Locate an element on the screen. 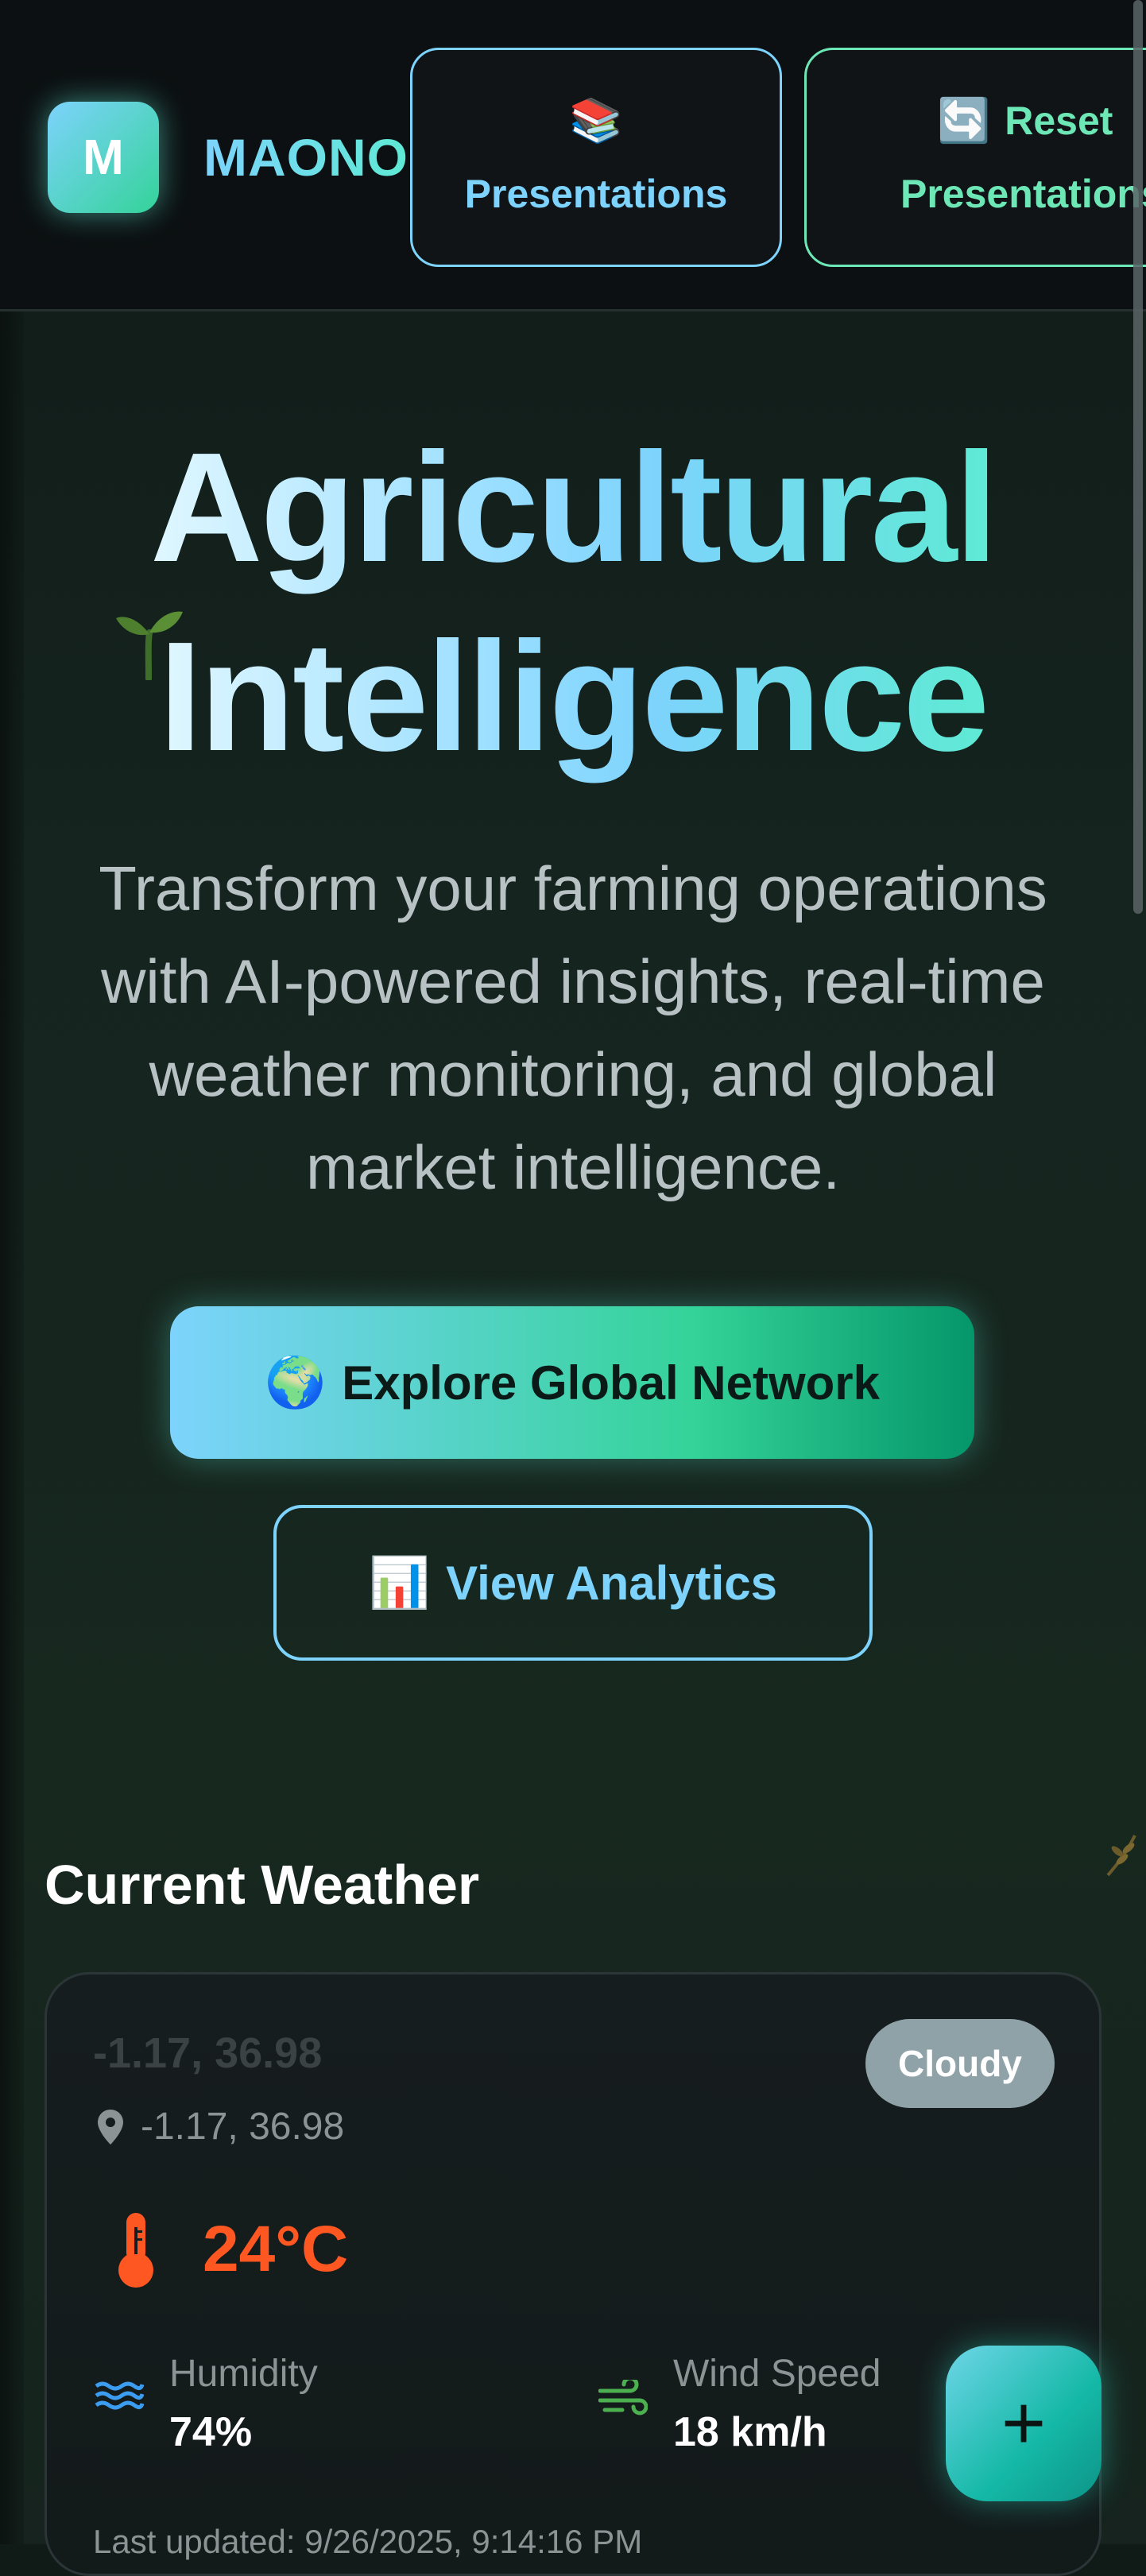 This screenshot has height=2576, width=1146. wind-icon is located at coordinates (623, 2397).